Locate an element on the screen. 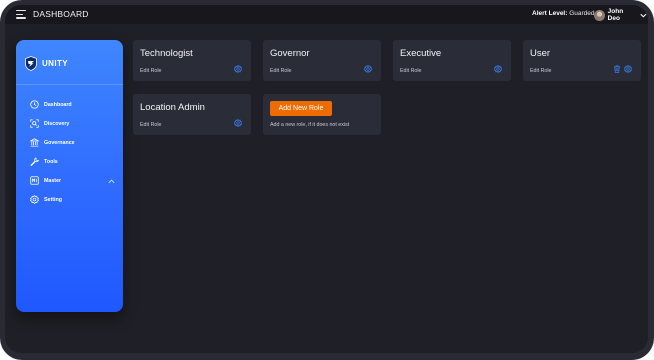 This screenshot has width=654, height=360. role-title: Technologist is located at coordinates (166, 53).